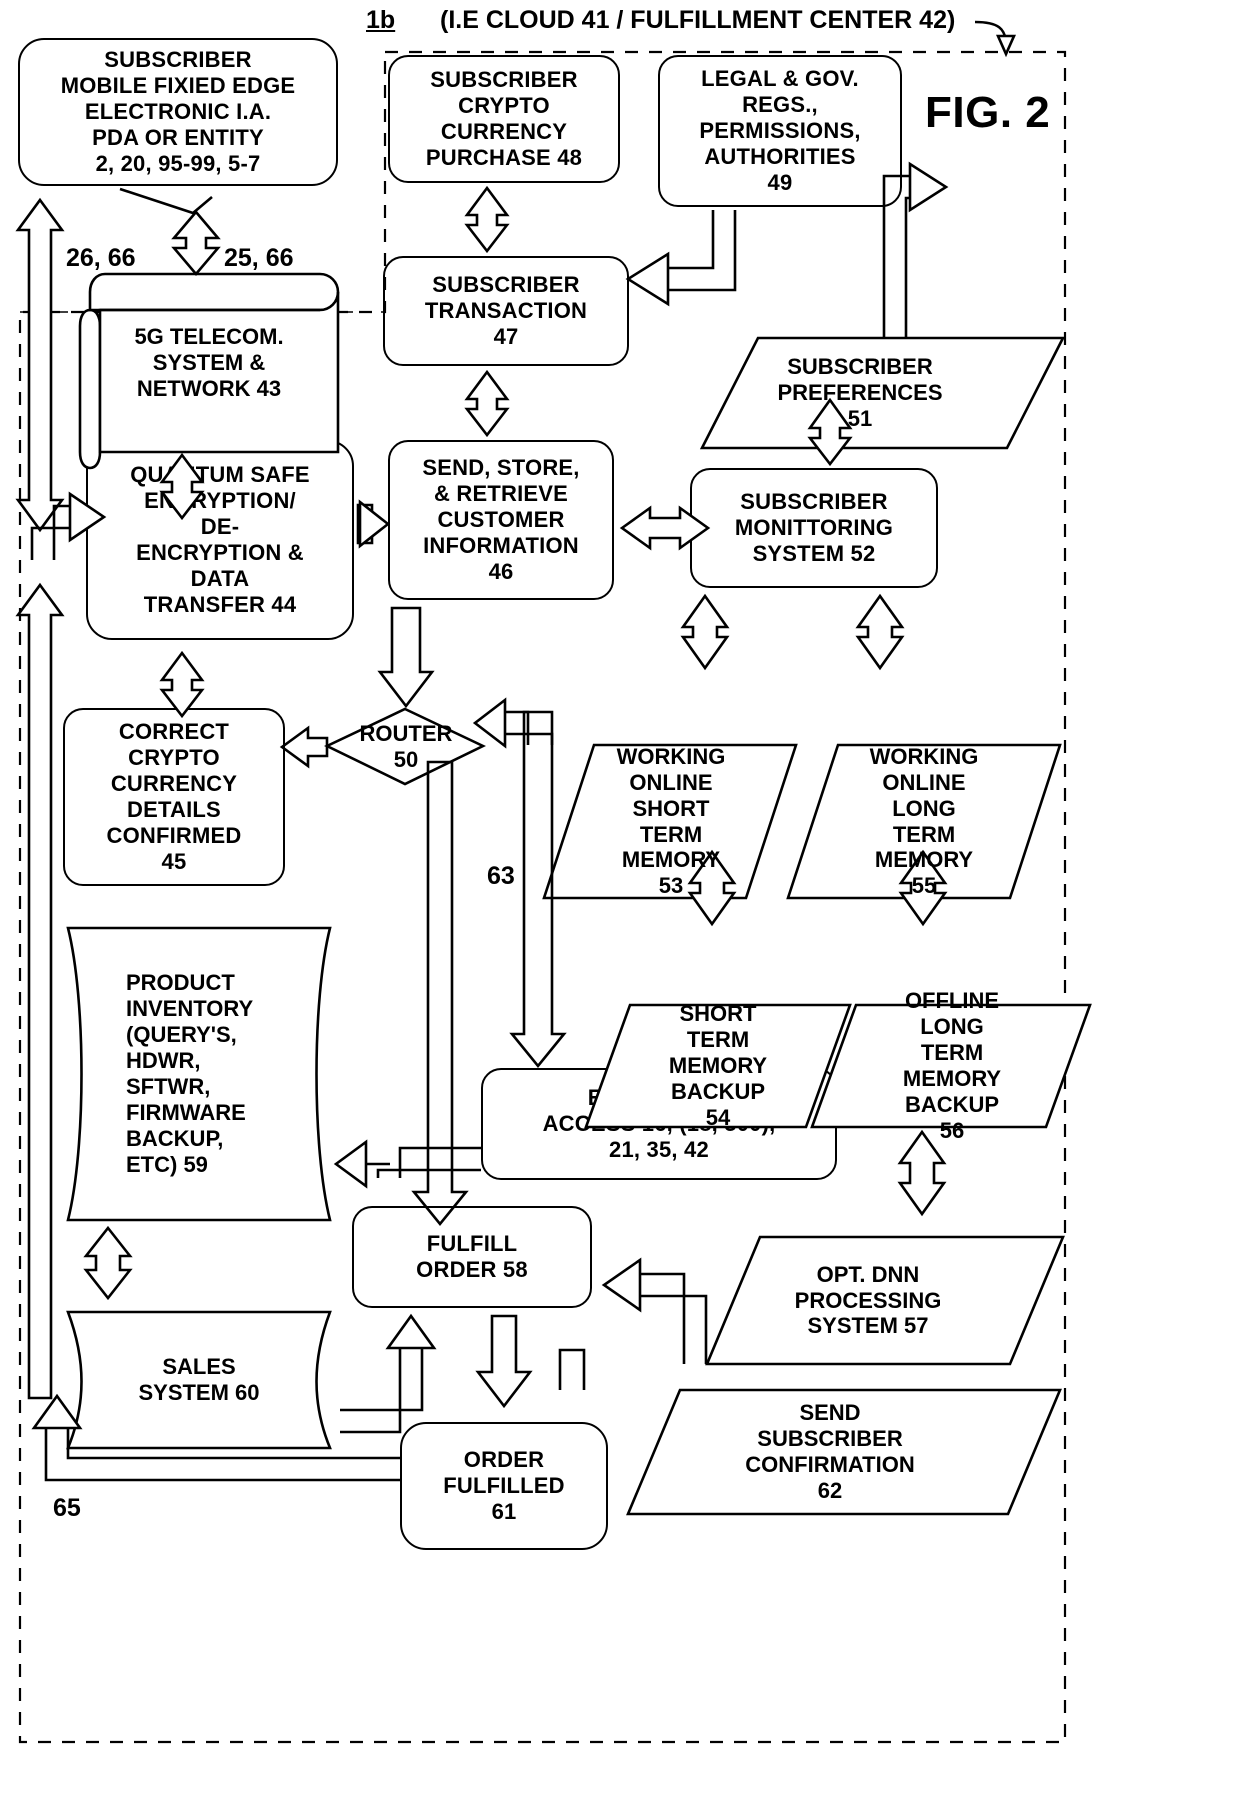 This screenshot has height=1810, width=1240. Describe the element at coordinates (196, 243) in the screenshot. I see `arrow-device-telecom` at that location.